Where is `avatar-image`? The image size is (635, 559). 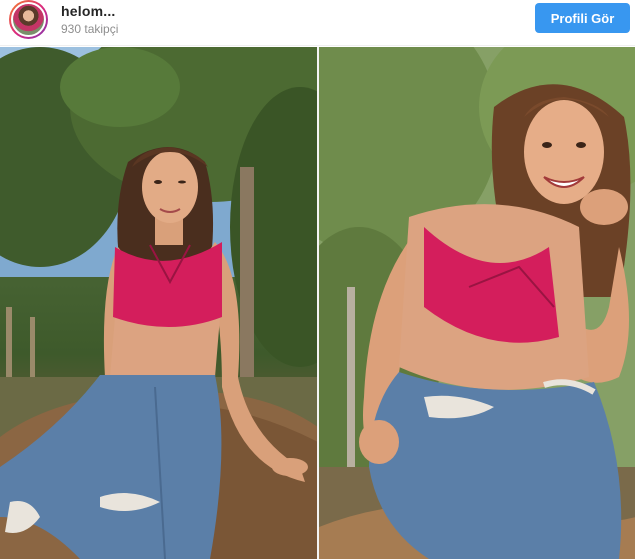
avatar-image is located at coordinates (28, 19).